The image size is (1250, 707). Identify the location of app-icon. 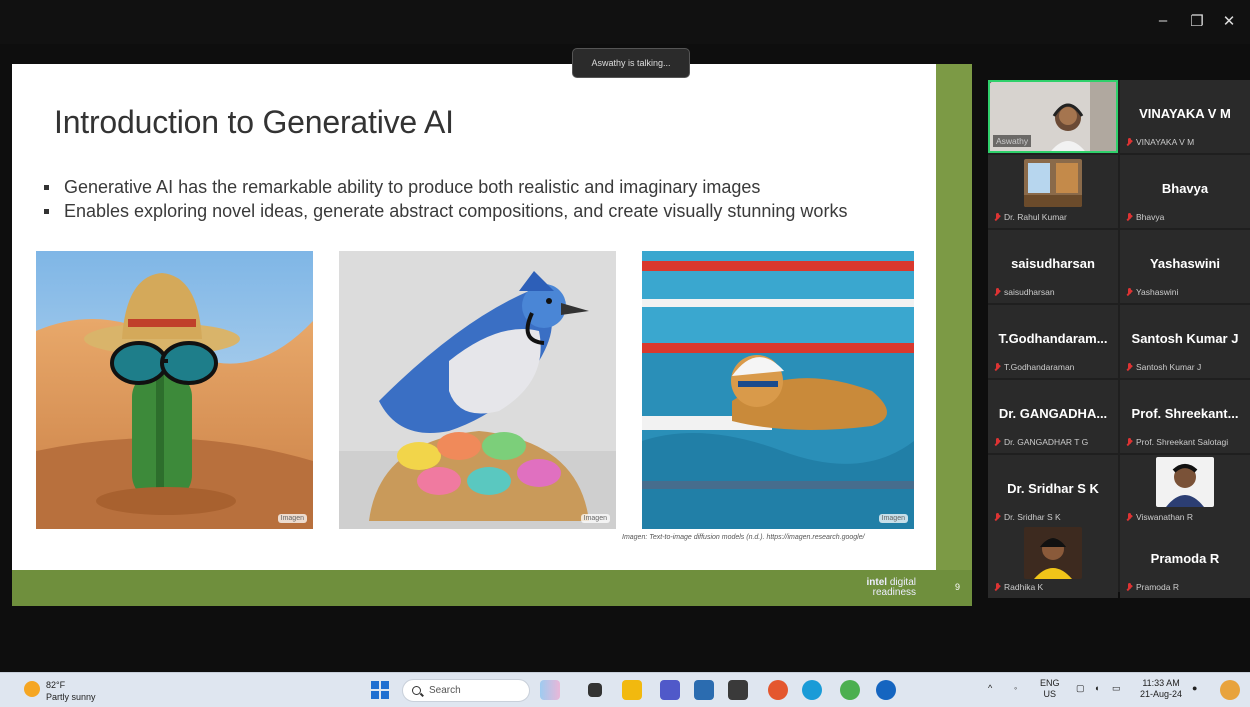
(738, 690).